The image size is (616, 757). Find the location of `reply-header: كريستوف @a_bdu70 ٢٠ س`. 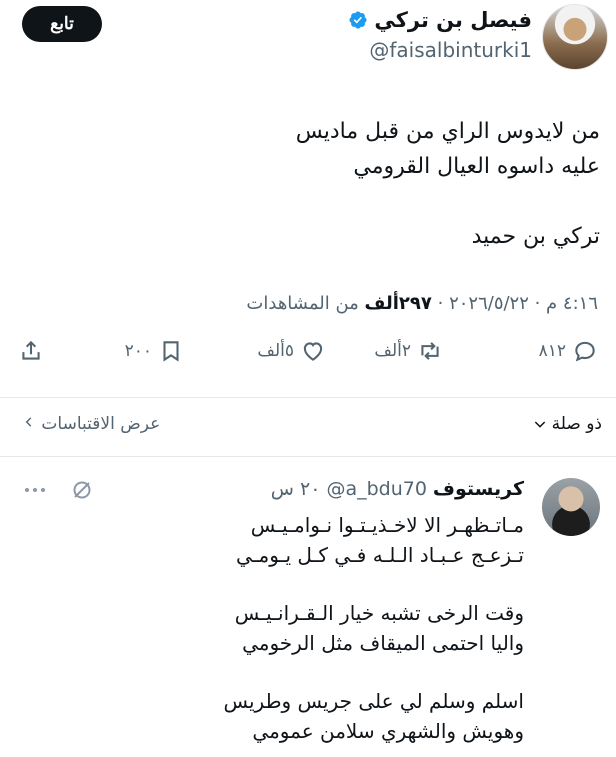

reply-header: كريستوف @a_bdu70 ٢٠ س is located at coordinates (397, 489).